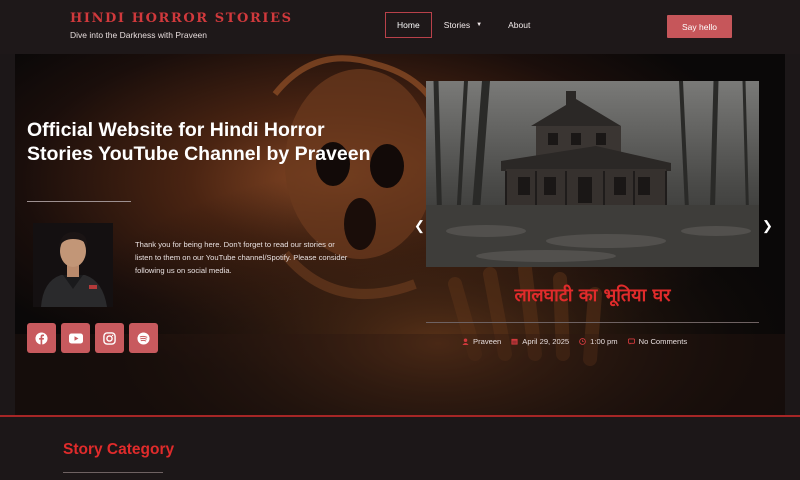 The image size is (800, 480). What do you see at coordinates (631, 341) in the screenshot?
I see `comment-icon` at bounding box center [631, 341].